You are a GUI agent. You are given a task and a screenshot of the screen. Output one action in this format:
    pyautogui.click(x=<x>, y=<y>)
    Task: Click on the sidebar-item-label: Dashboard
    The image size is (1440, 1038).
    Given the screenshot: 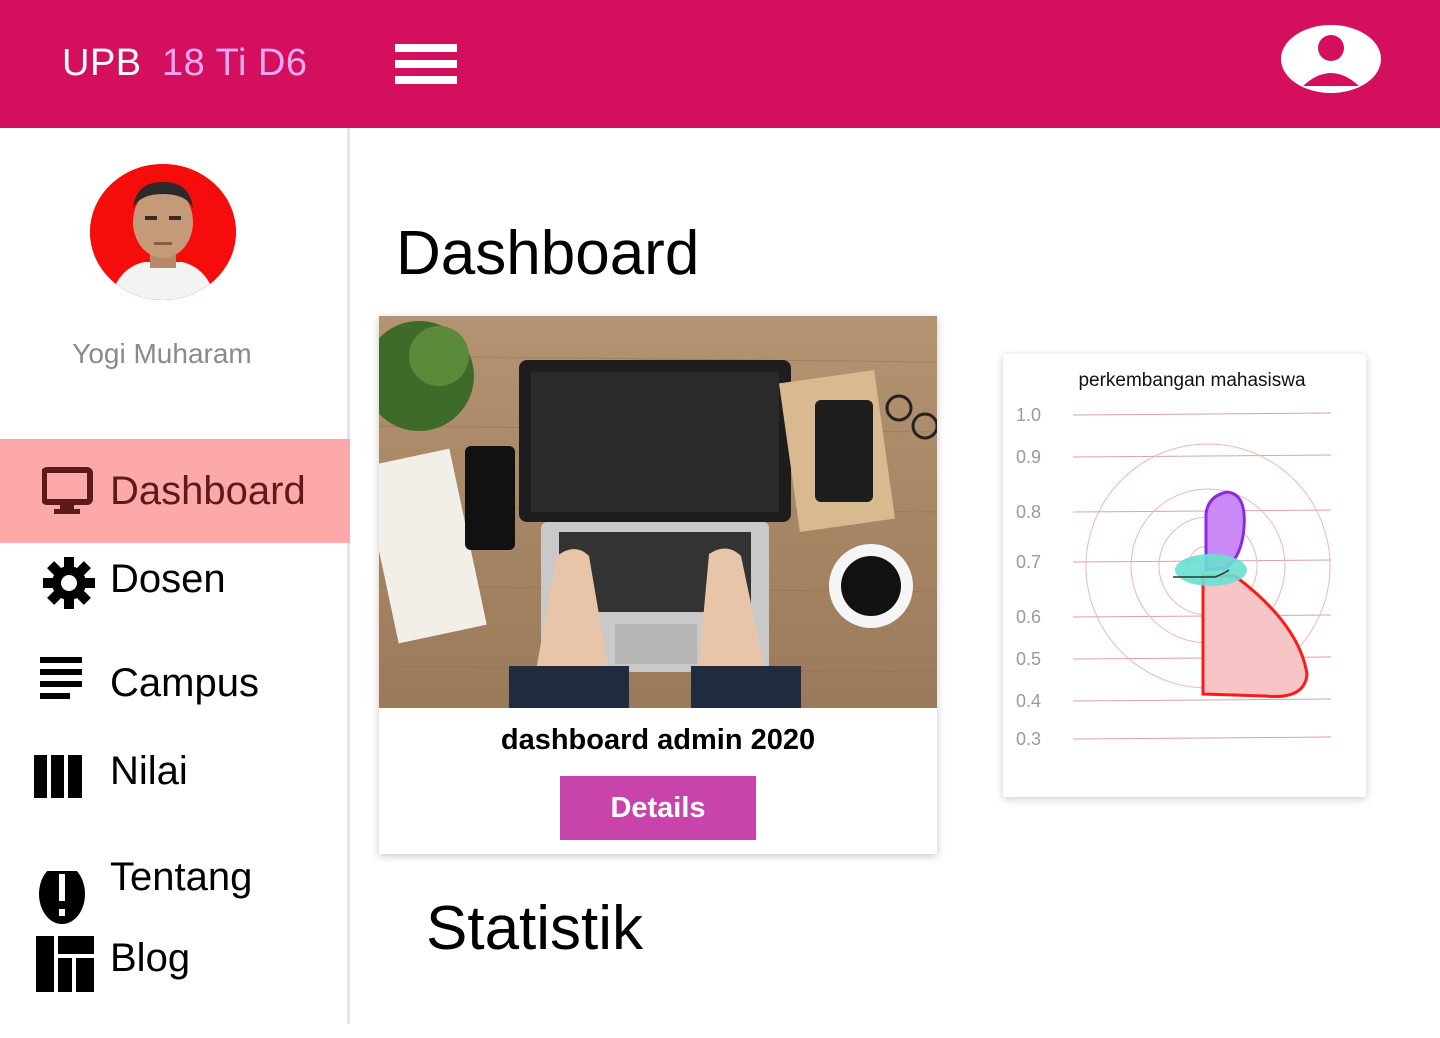 What is the action you would take?
    pyautogui.click(x=208, y=491)
    